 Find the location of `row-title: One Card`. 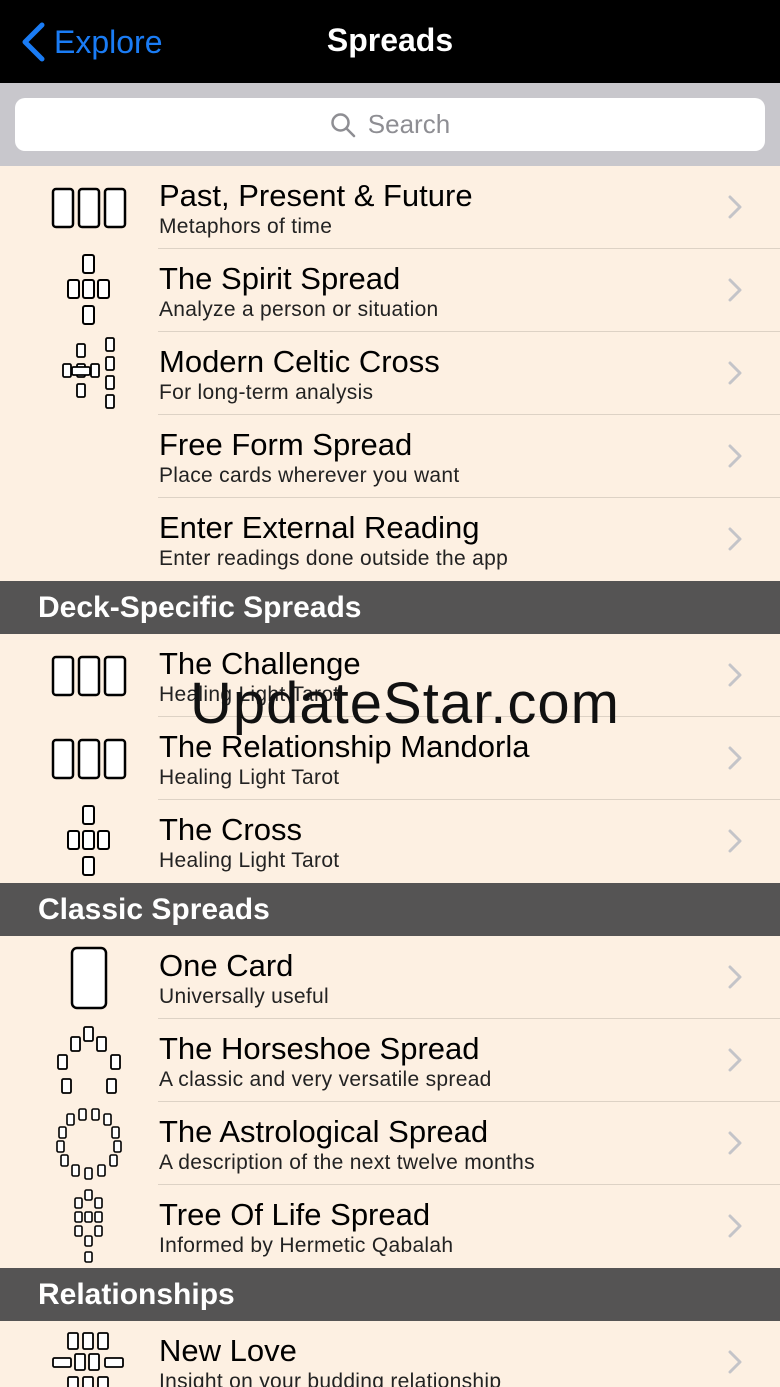

row-title: One Card is located at coordinates (226, 965).